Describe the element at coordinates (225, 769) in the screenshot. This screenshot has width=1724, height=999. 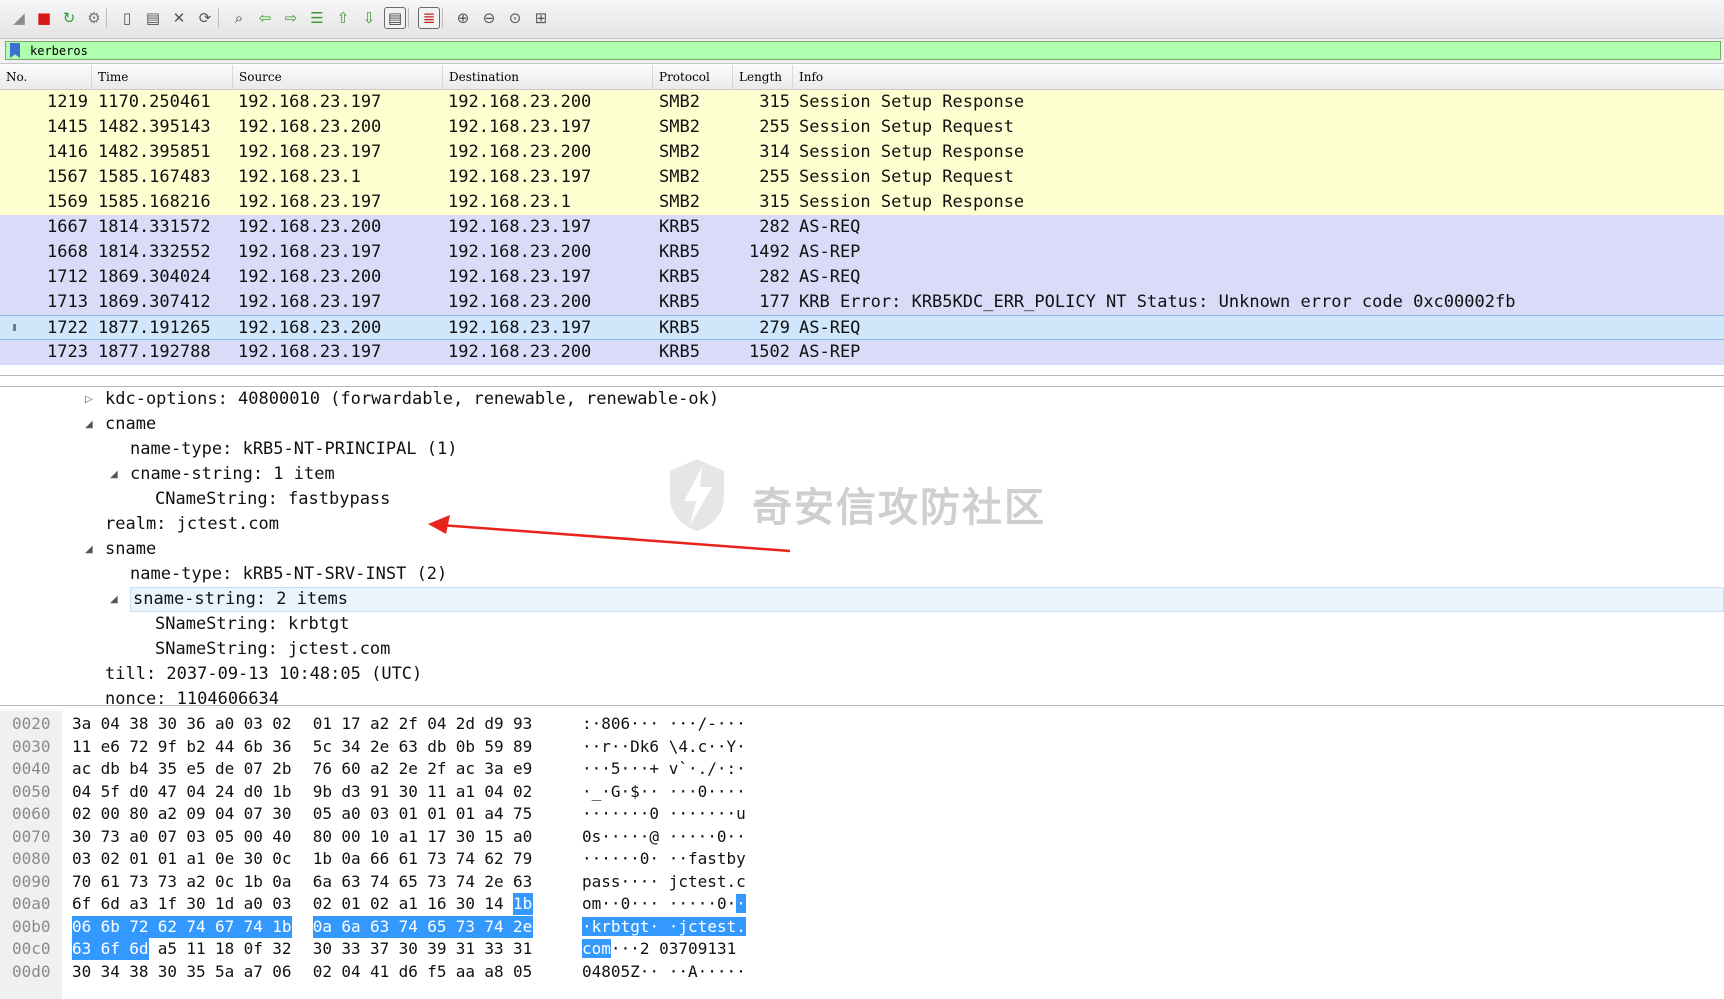
I see `hex-byte: de` at that location.